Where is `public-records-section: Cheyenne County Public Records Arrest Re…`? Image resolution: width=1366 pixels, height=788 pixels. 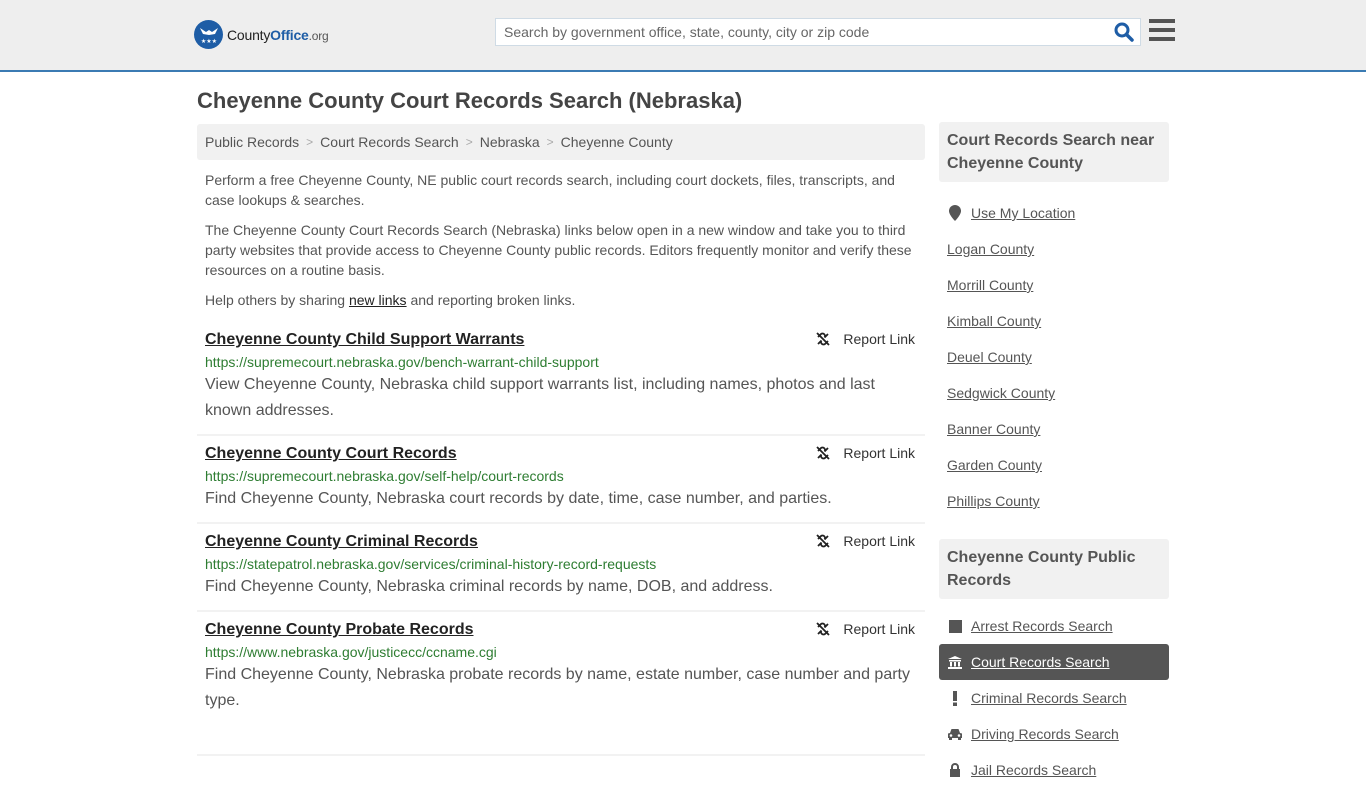
public-records-section: Cheyenne County Public Records Arrest Re… is located at coordinates (1054, 663).